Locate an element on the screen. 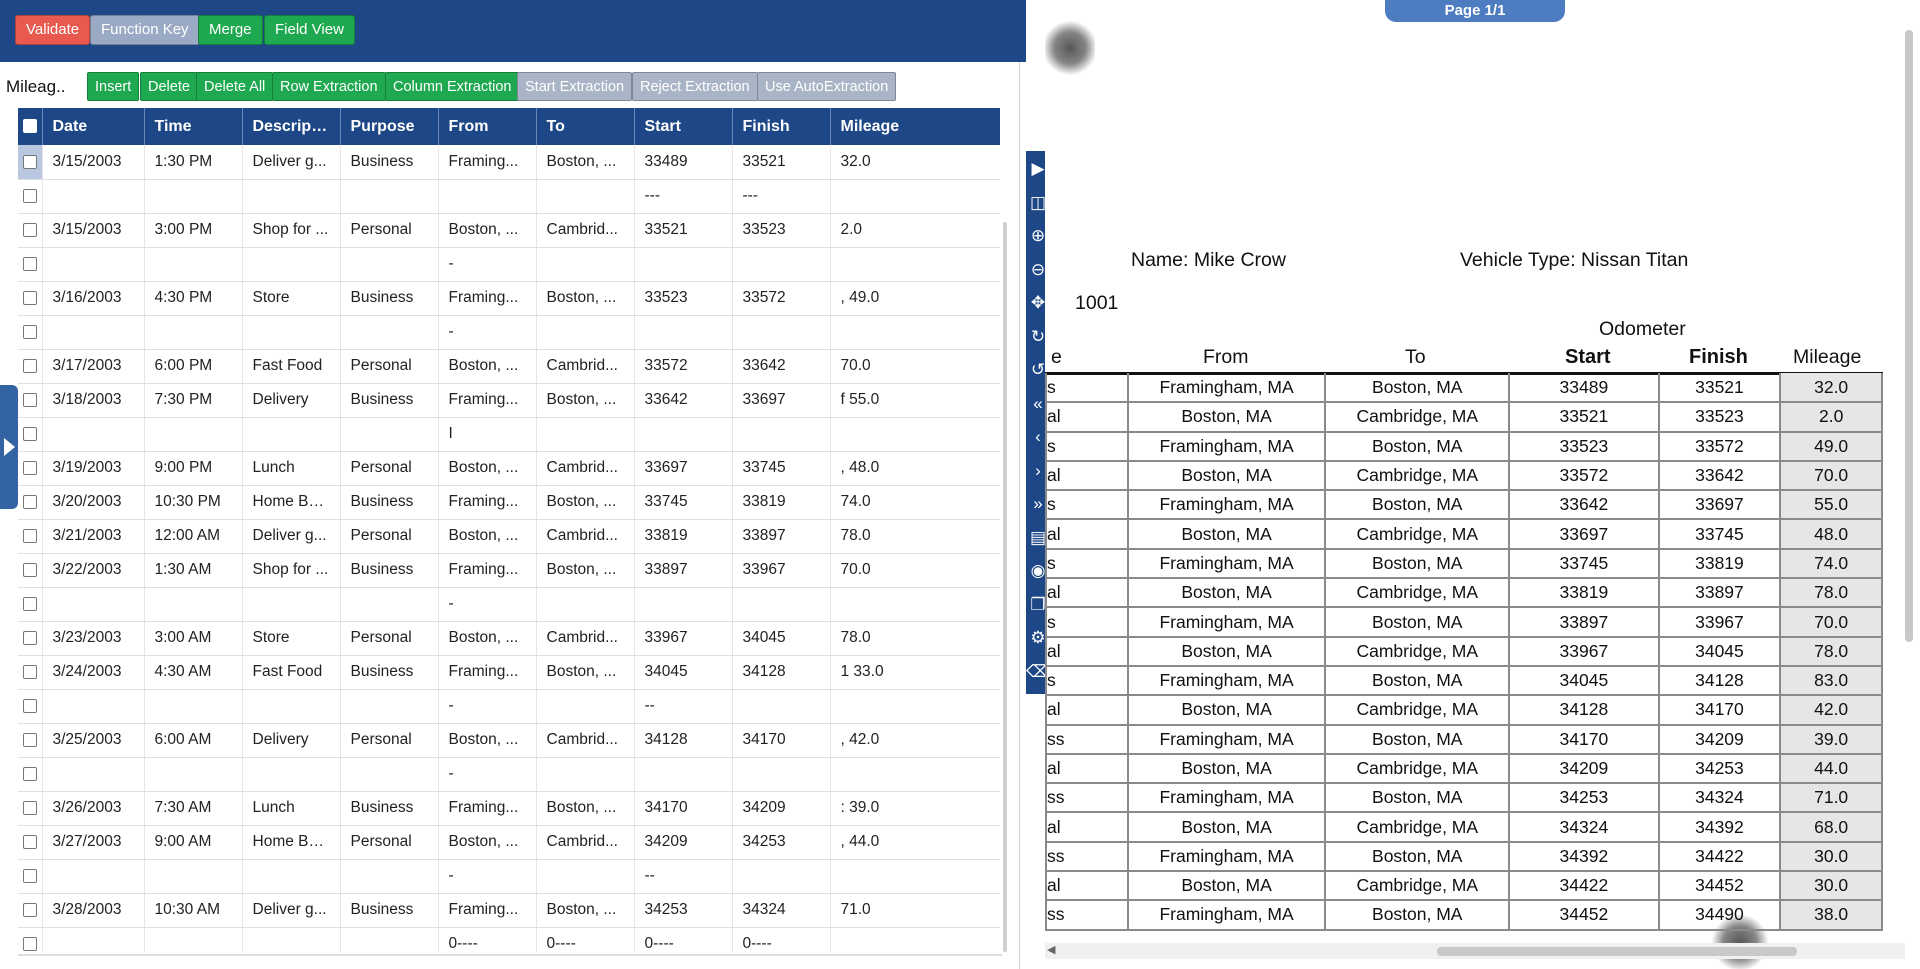 The width and height of the screenshot is (1920, 969). validate-button: Validate is located at coordinates (53, 30).